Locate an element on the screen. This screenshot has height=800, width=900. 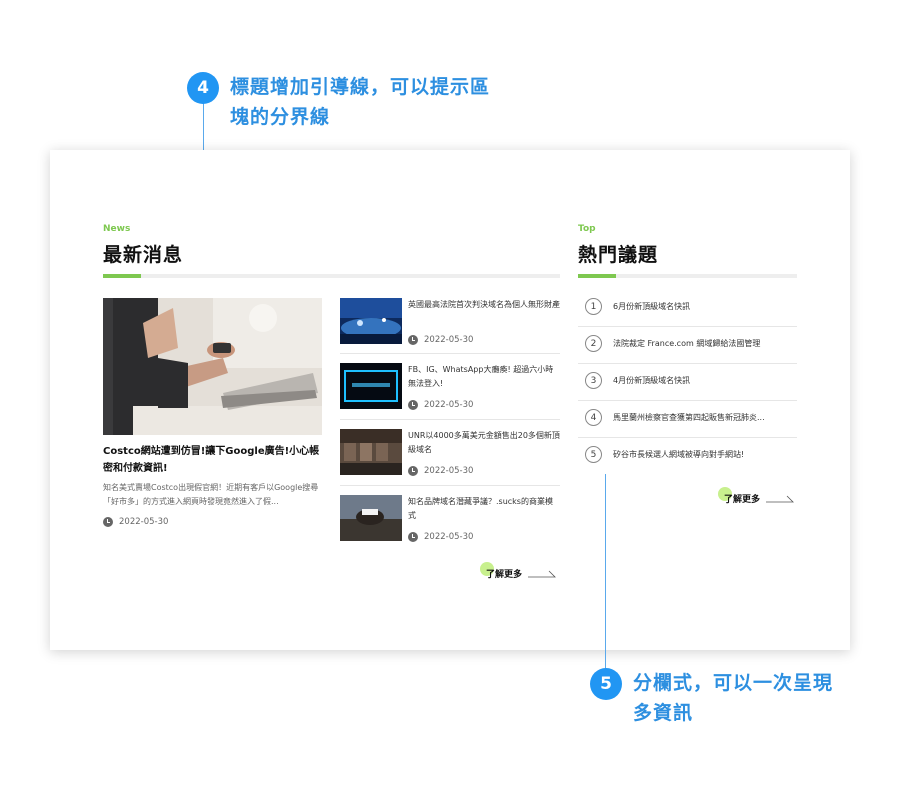
news-item-title: 知名品牌域名潛藏爭議？.sucks的商業模式 is located at coordinates (480, 508).